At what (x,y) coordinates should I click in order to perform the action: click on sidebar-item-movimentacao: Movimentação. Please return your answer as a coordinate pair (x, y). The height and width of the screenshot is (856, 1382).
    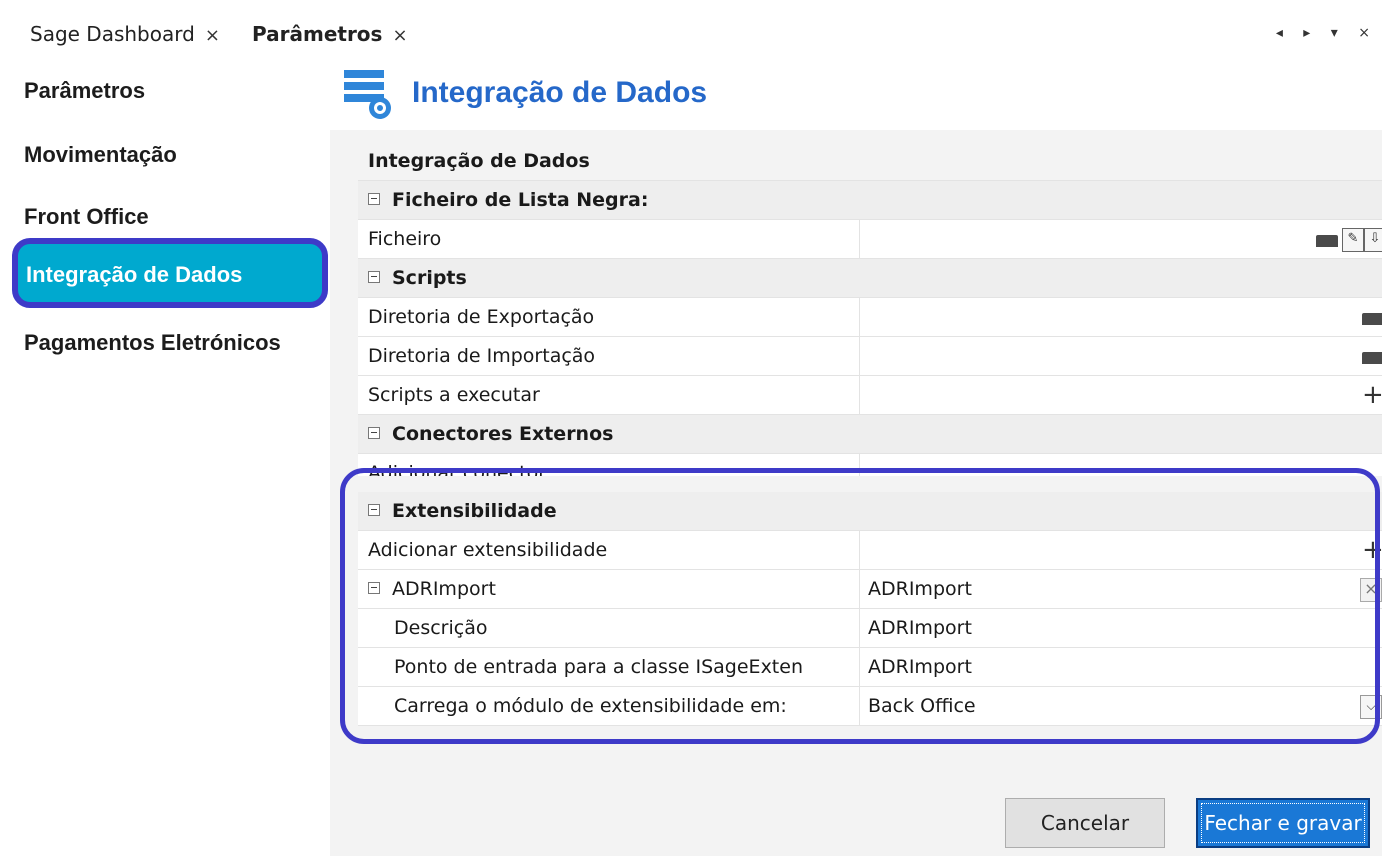
    Looking at the image, I should click on (100, 155).